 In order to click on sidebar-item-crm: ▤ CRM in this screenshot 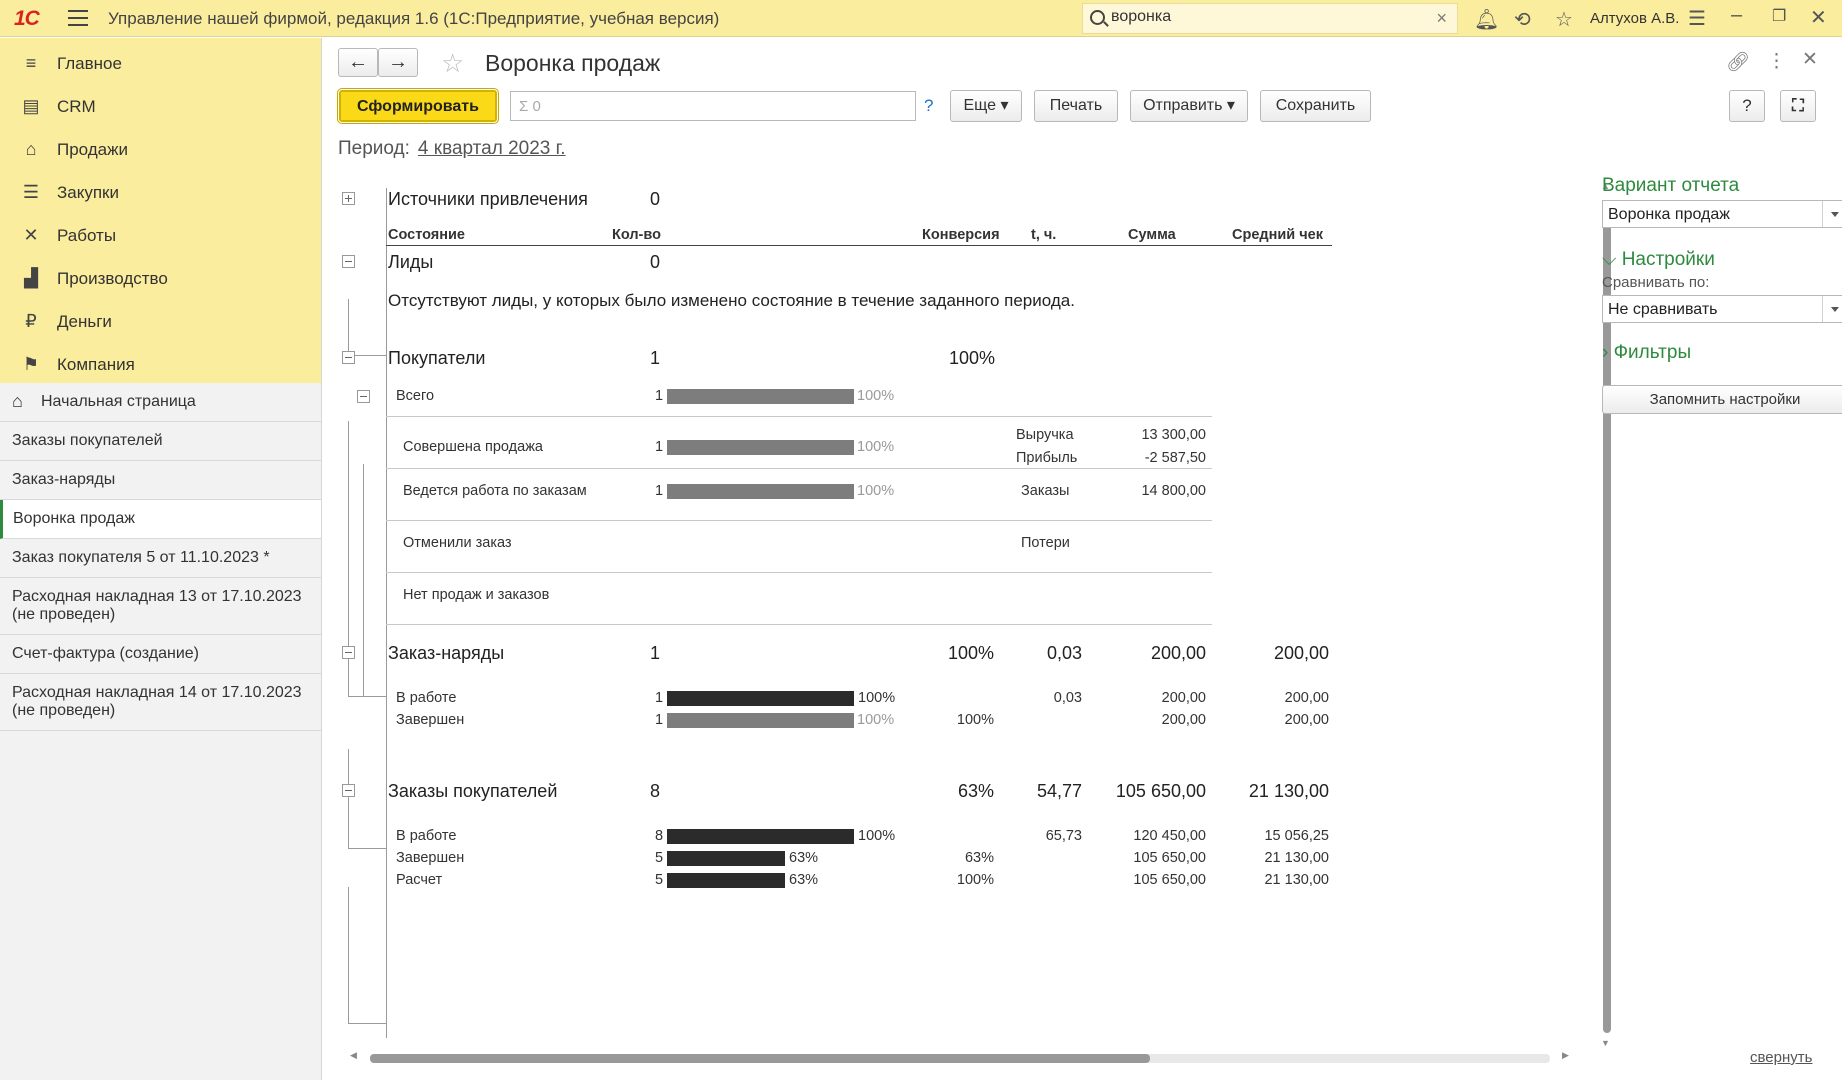, I will do `click(160, 106)`.